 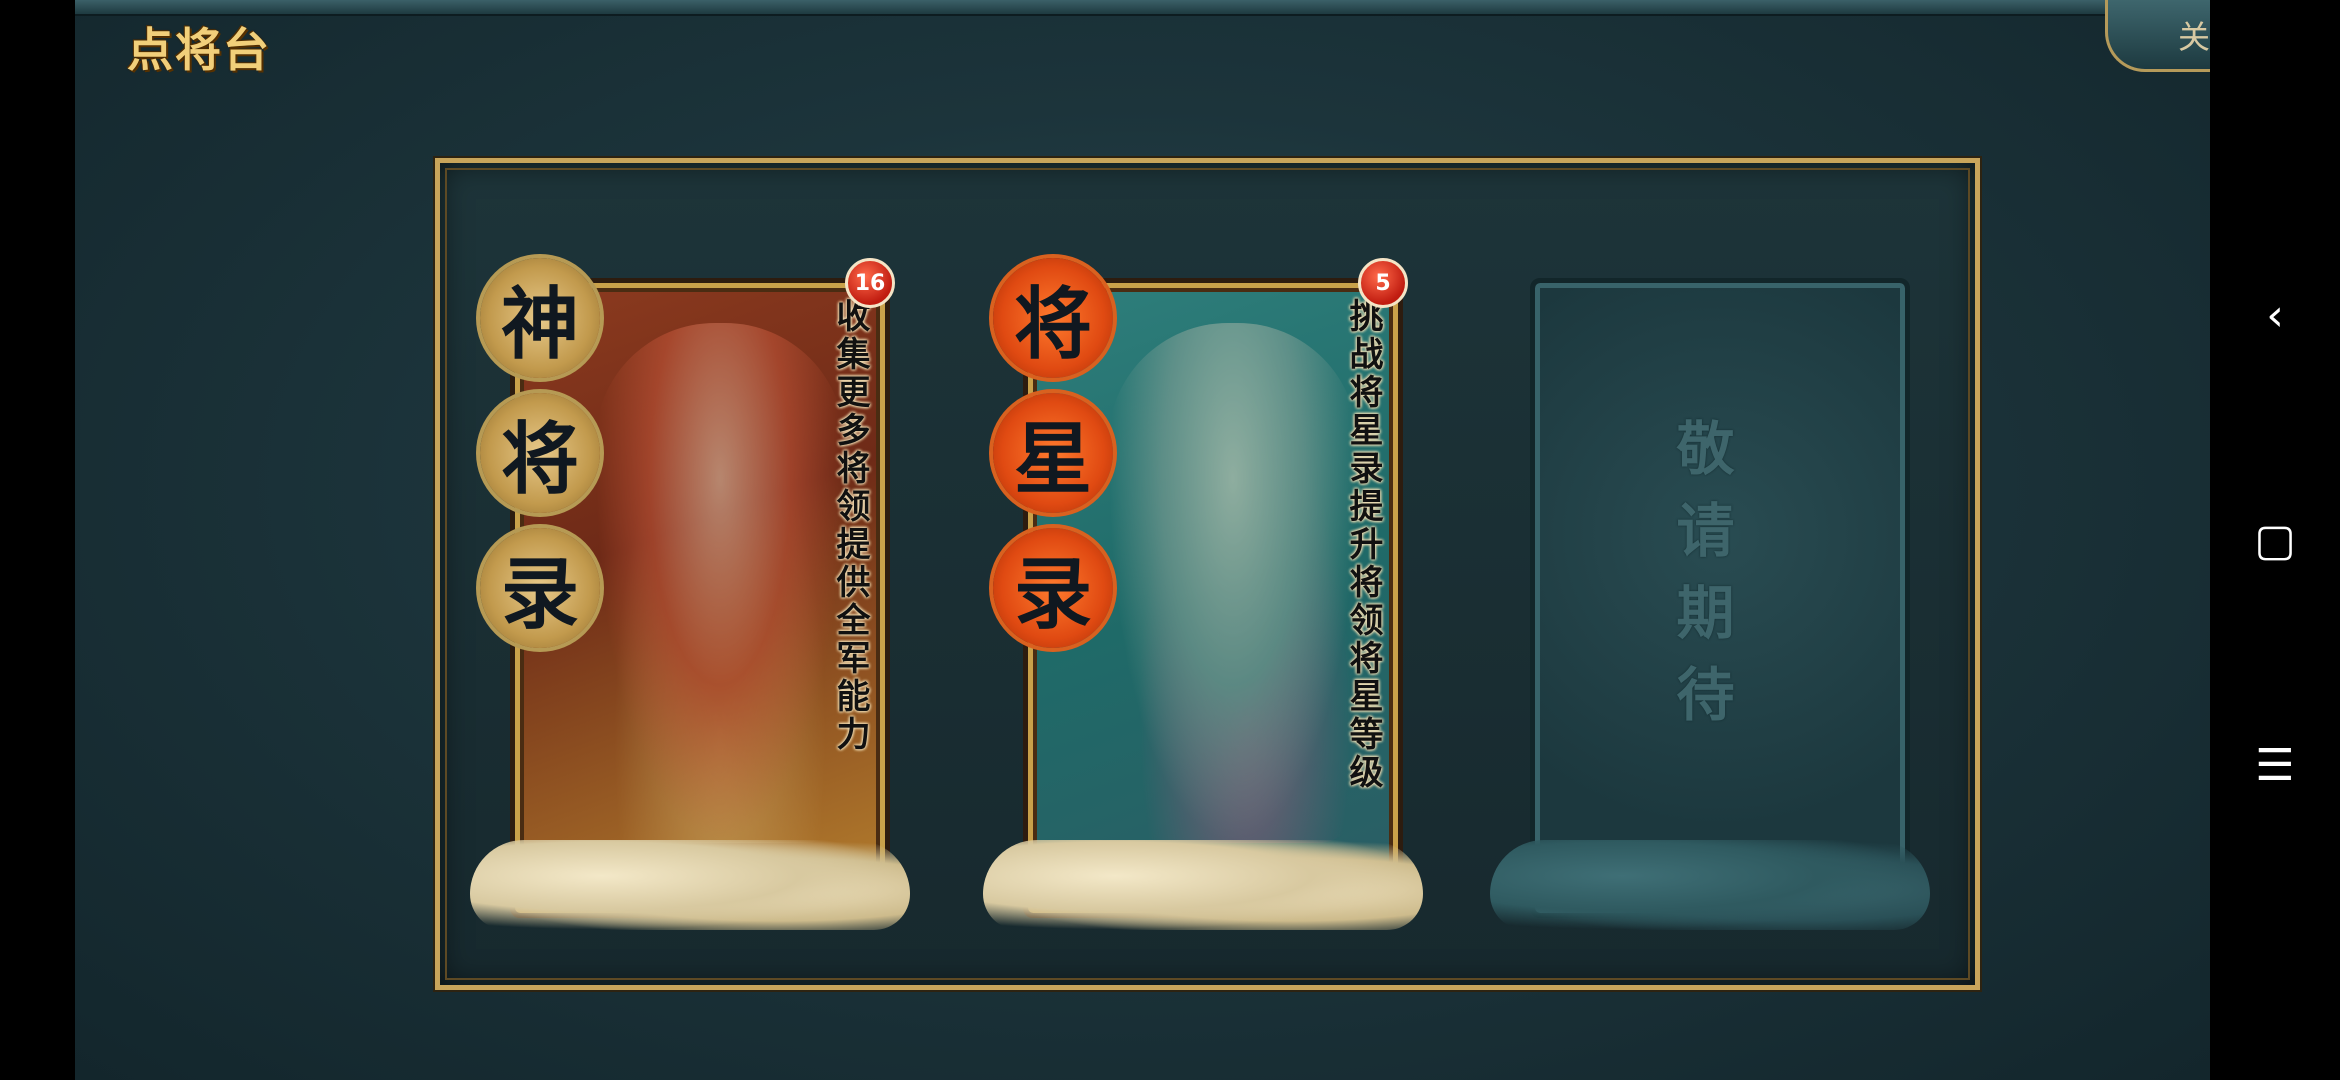 What do you see at coordinates (1053, 318) in the screenshot?
I see `seal-char-1: 将` at bounding box center [1053, 318].